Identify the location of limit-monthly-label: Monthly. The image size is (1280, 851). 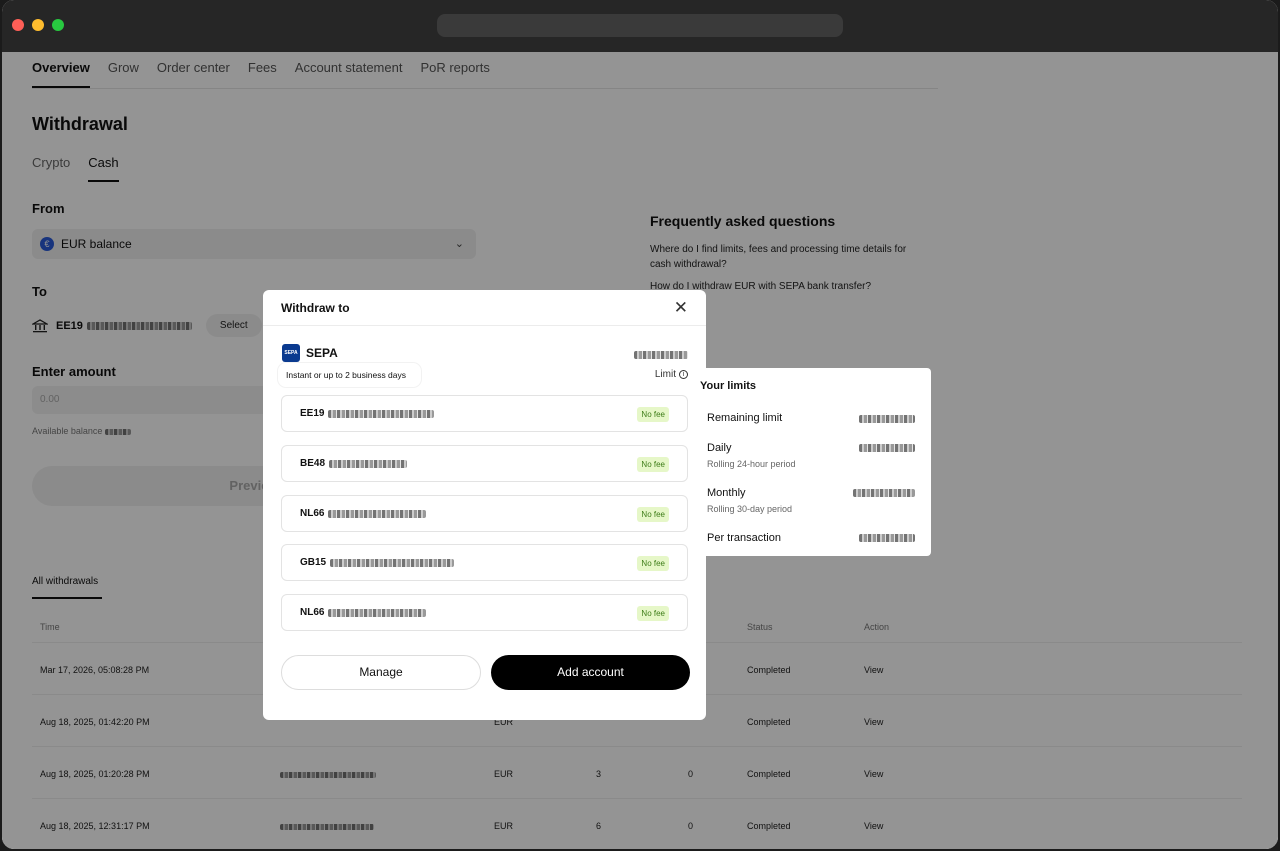
(726, 493).